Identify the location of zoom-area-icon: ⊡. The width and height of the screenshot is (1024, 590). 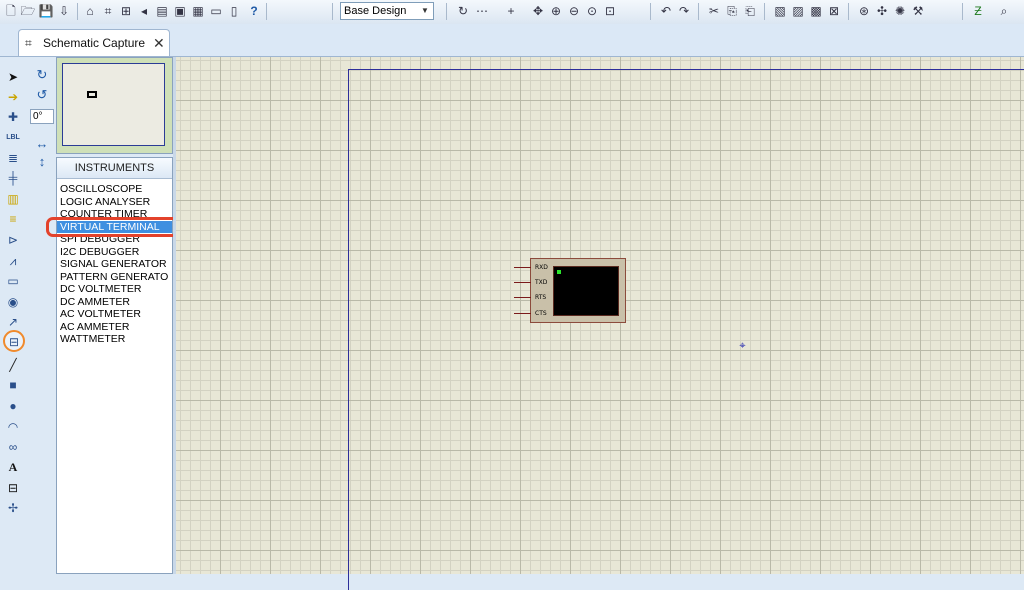
(610, 11).